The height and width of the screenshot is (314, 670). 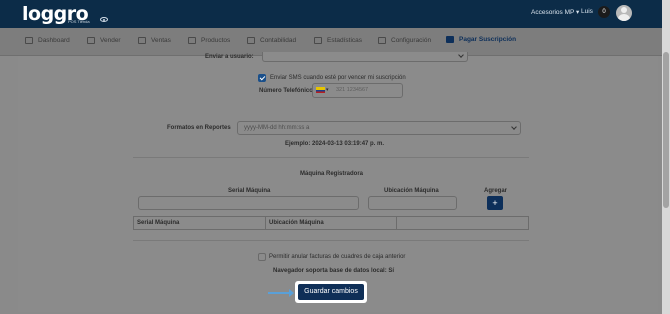 I want to click on notification-badge: 0, so click(x=604, y=12).